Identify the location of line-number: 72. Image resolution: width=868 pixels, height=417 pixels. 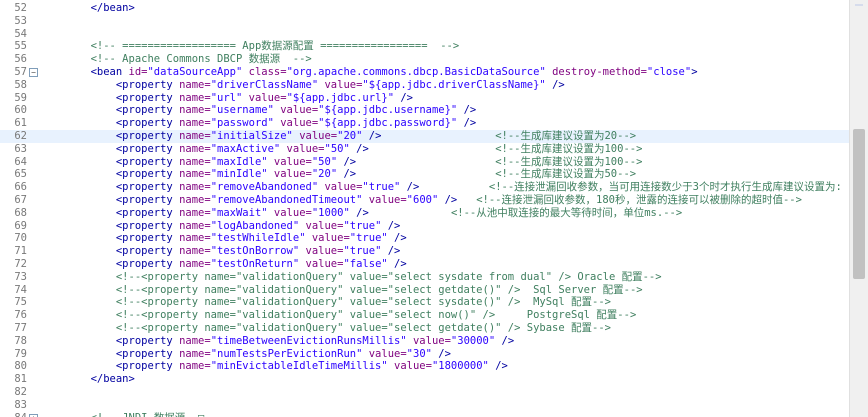
(20, 264).